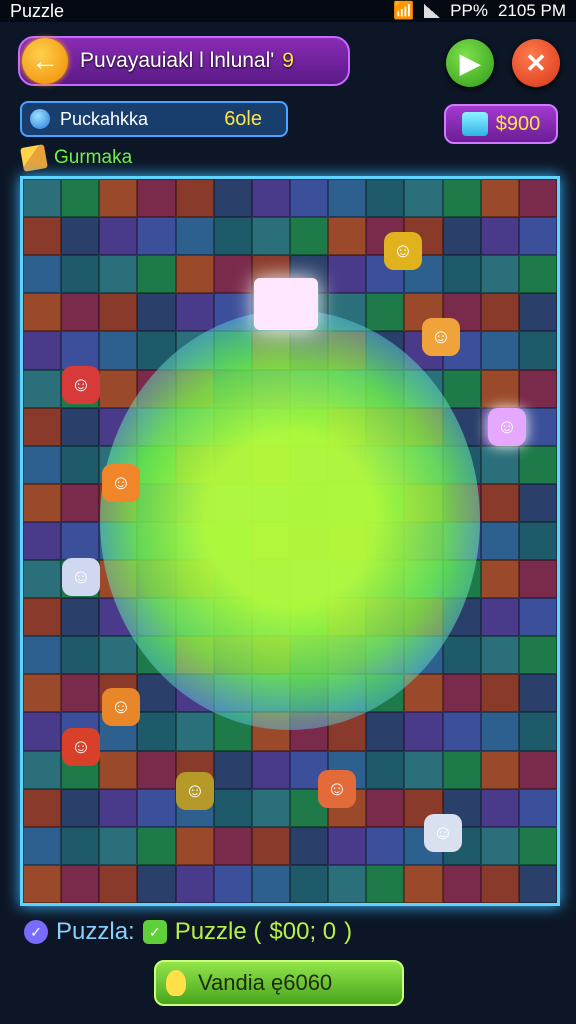  I want to click on monster-piece-olive: ☺, so click(195, 791).